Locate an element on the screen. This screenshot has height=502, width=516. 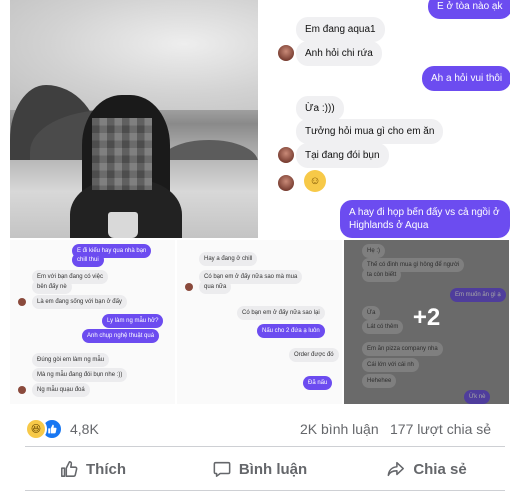
chat-bubble-in: Hay a đang ở chill is located at coordinates (228, 259).